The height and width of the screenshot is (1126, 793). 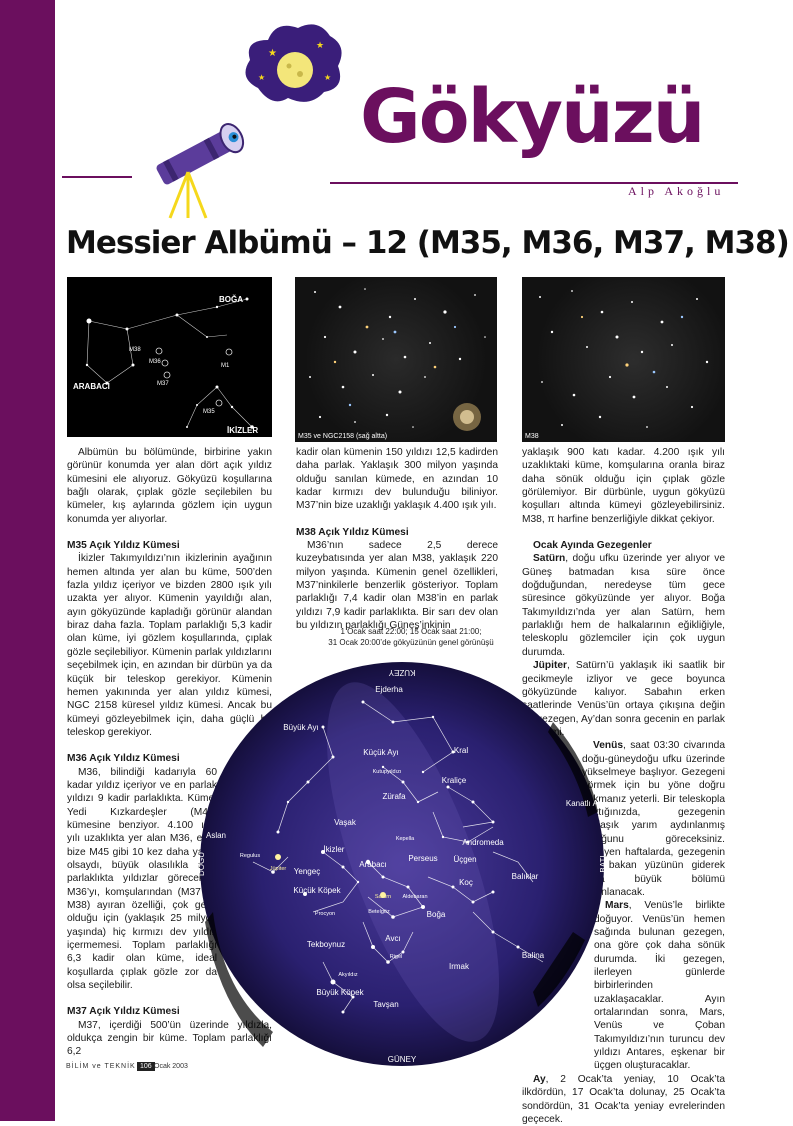 I want to click on label-tavsan: Tavşan, so click(x=385, y=1004).